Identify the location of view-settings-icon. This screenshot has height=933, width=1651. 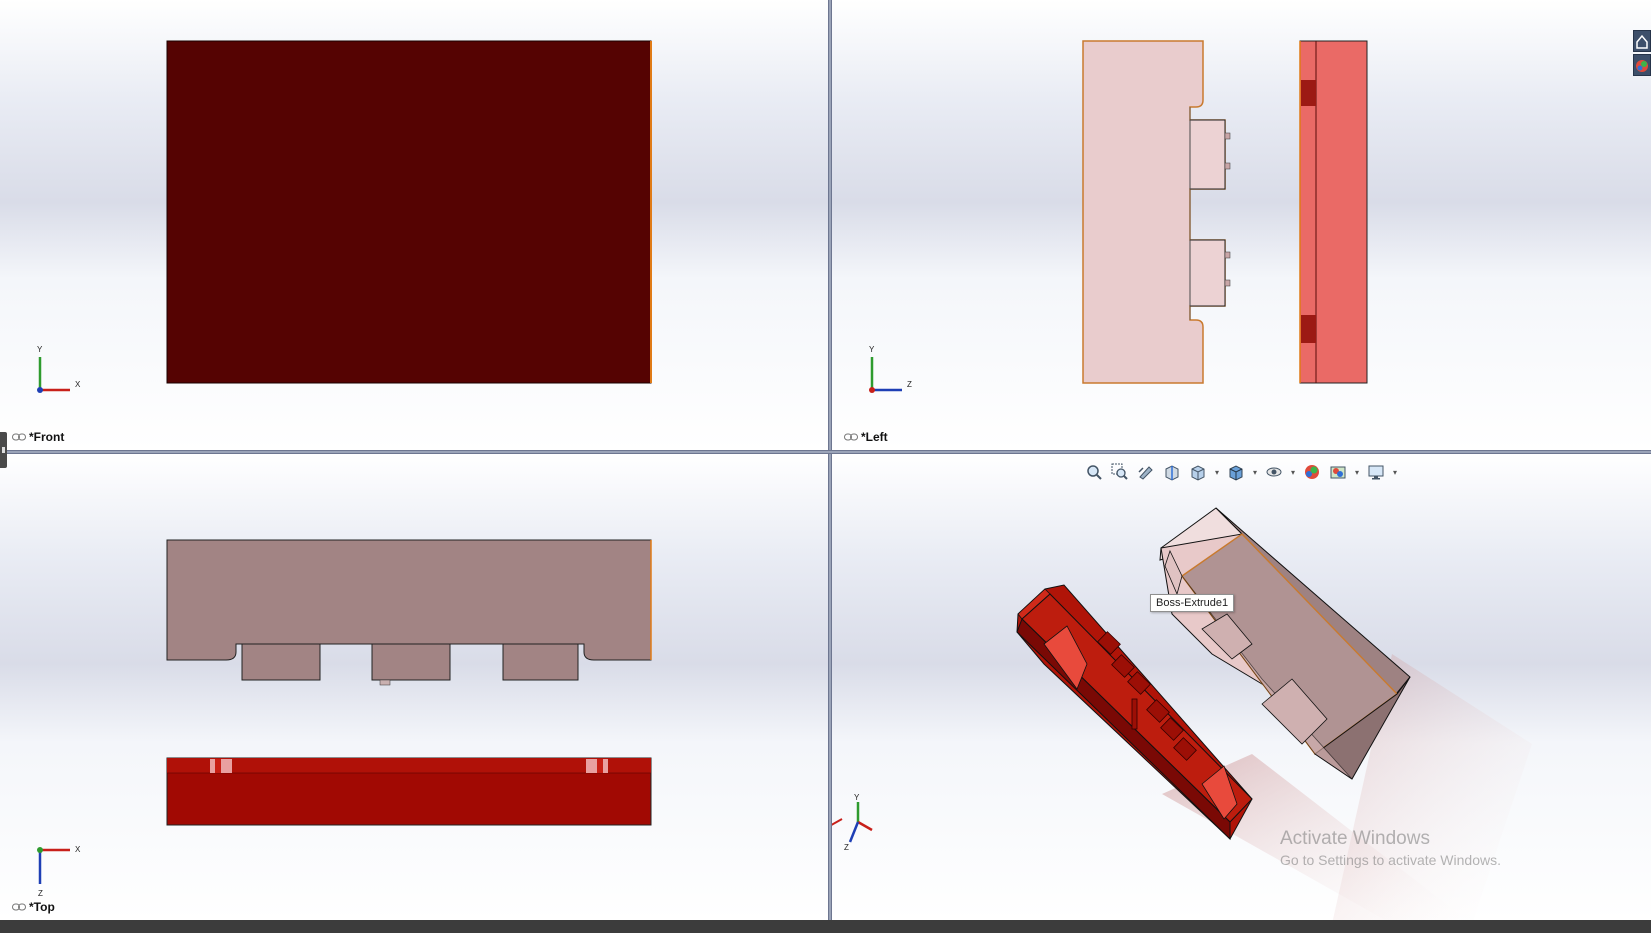
(1376, 472).